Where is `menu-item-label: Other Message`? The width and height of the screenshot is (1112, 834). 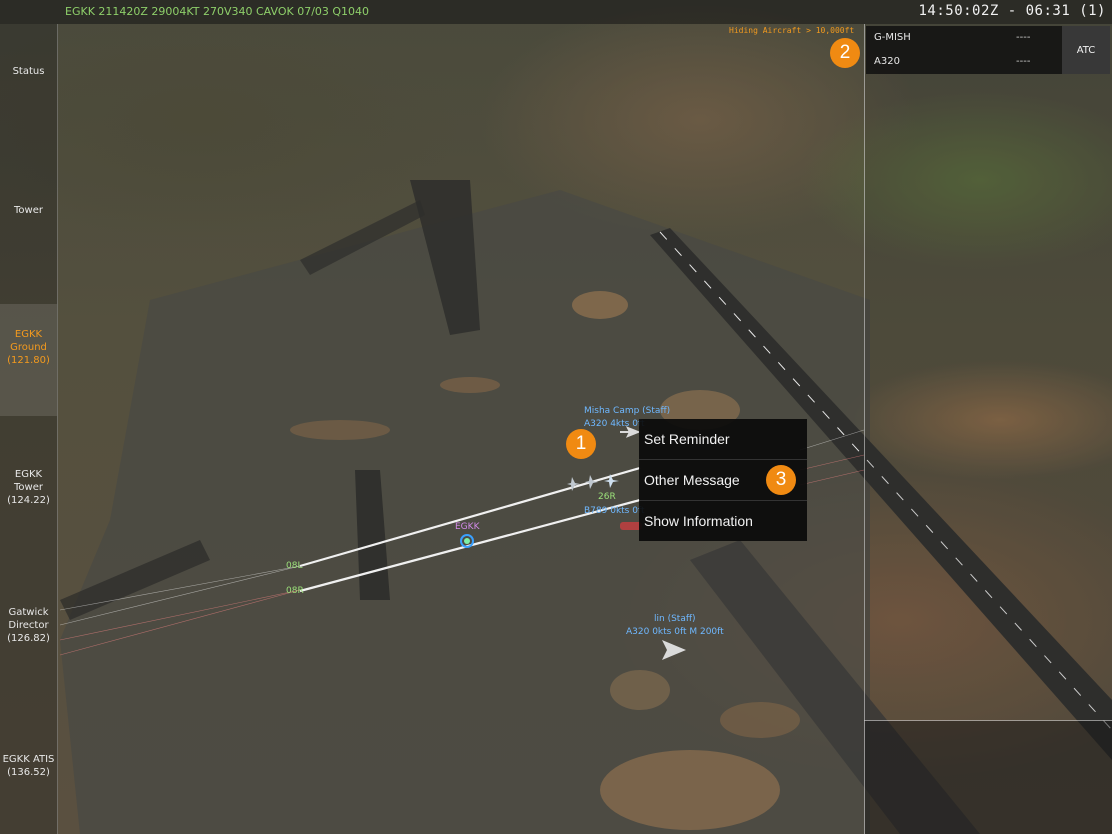 menu-item-label: Other Message is located at coordinates (692, 480).